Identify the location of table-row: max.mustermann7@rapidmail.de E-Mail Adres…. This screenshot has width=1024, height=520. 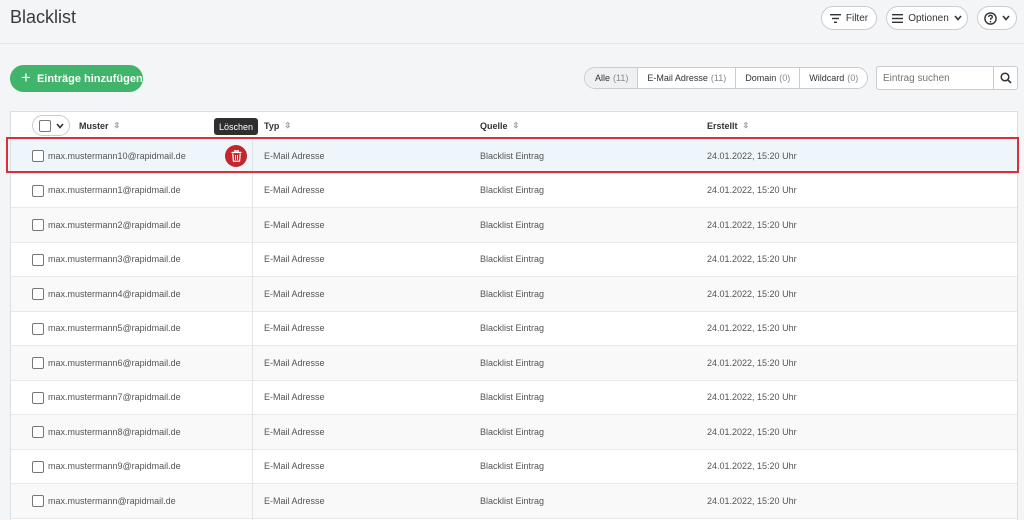
(514, 398).